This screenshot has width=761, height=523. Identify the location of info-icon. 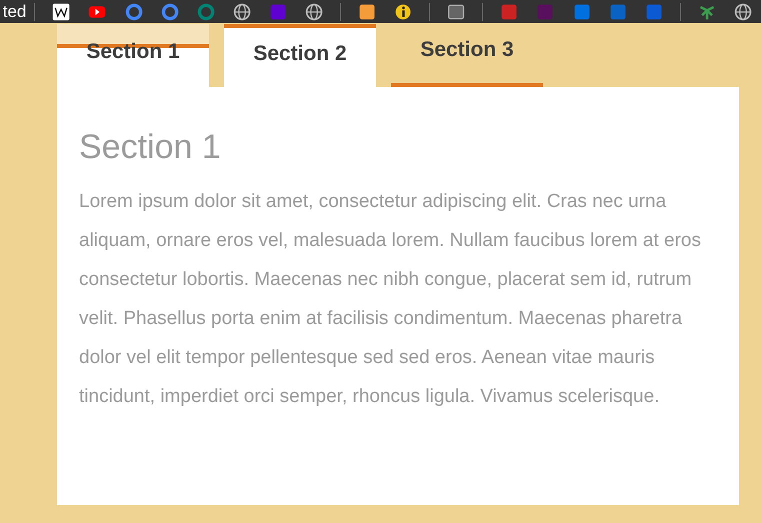
(403, 12).